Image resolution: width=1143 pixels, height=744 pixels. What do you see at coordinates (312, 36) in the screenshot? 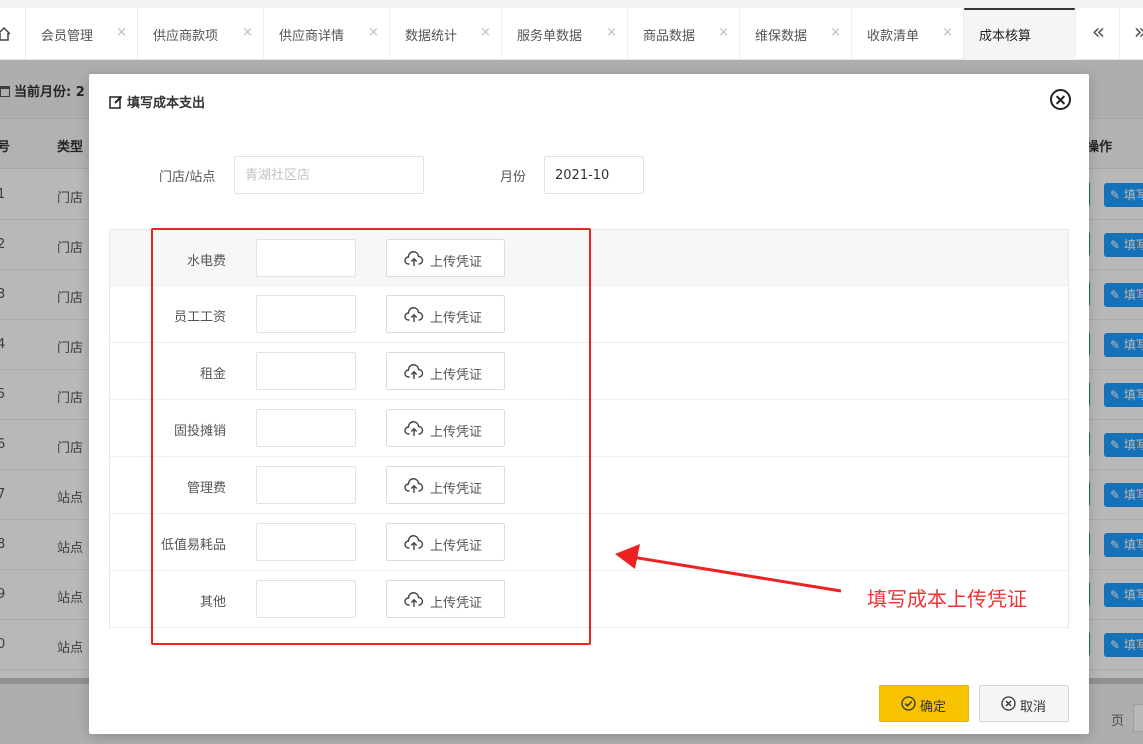
I see `tab-label: 供应商详情` at bounding box center [312, 36].